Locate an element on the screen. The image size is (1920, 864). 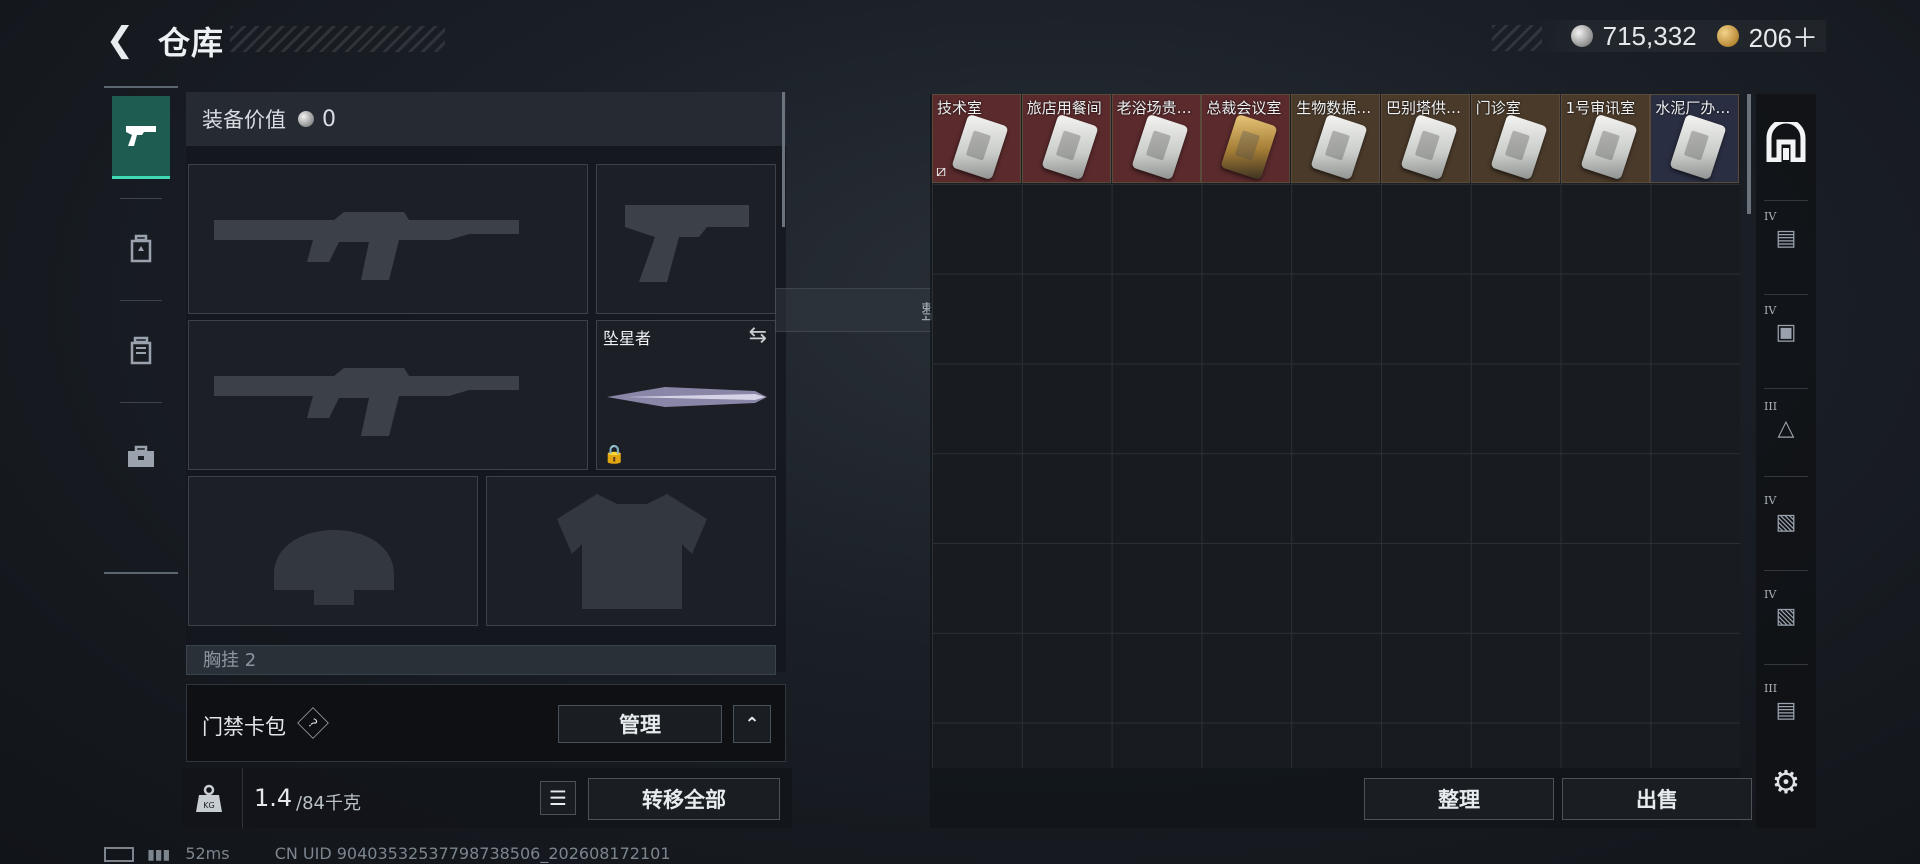
armor-silhouette-icon is located at coordinates (632, 551).